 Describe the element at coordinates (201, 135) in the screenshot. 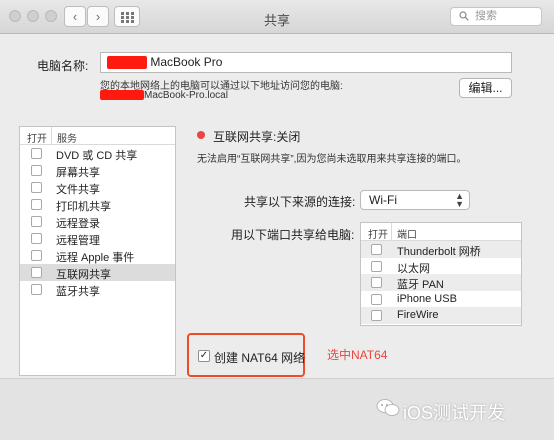

I see `status-indicator-icon` at that location.